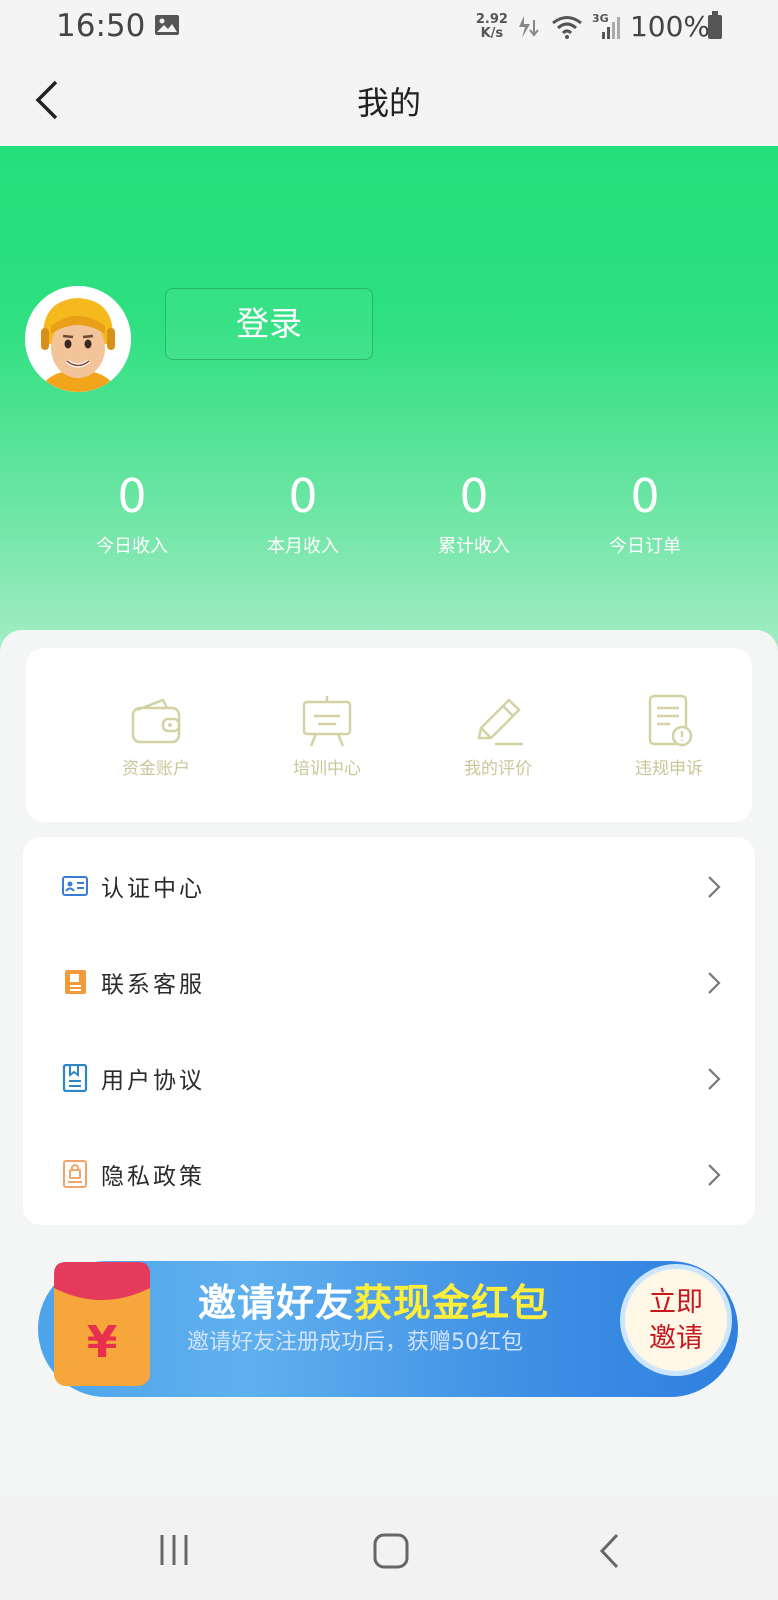 This screenshot has width=778, height=1600. I want to click on system-navigation-bar, so click(389, 1548).